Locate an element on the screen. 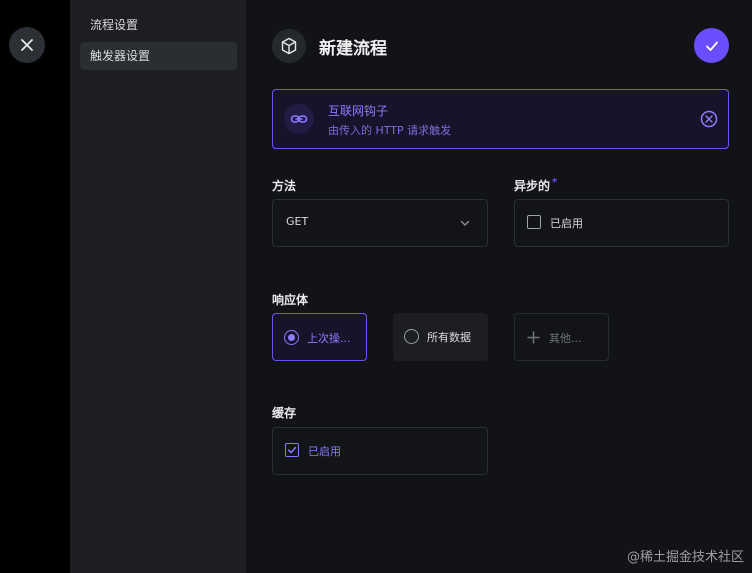 This screenshot has height=573, width=752. cache-label: 缓存 is located at coordinates (284, 413).